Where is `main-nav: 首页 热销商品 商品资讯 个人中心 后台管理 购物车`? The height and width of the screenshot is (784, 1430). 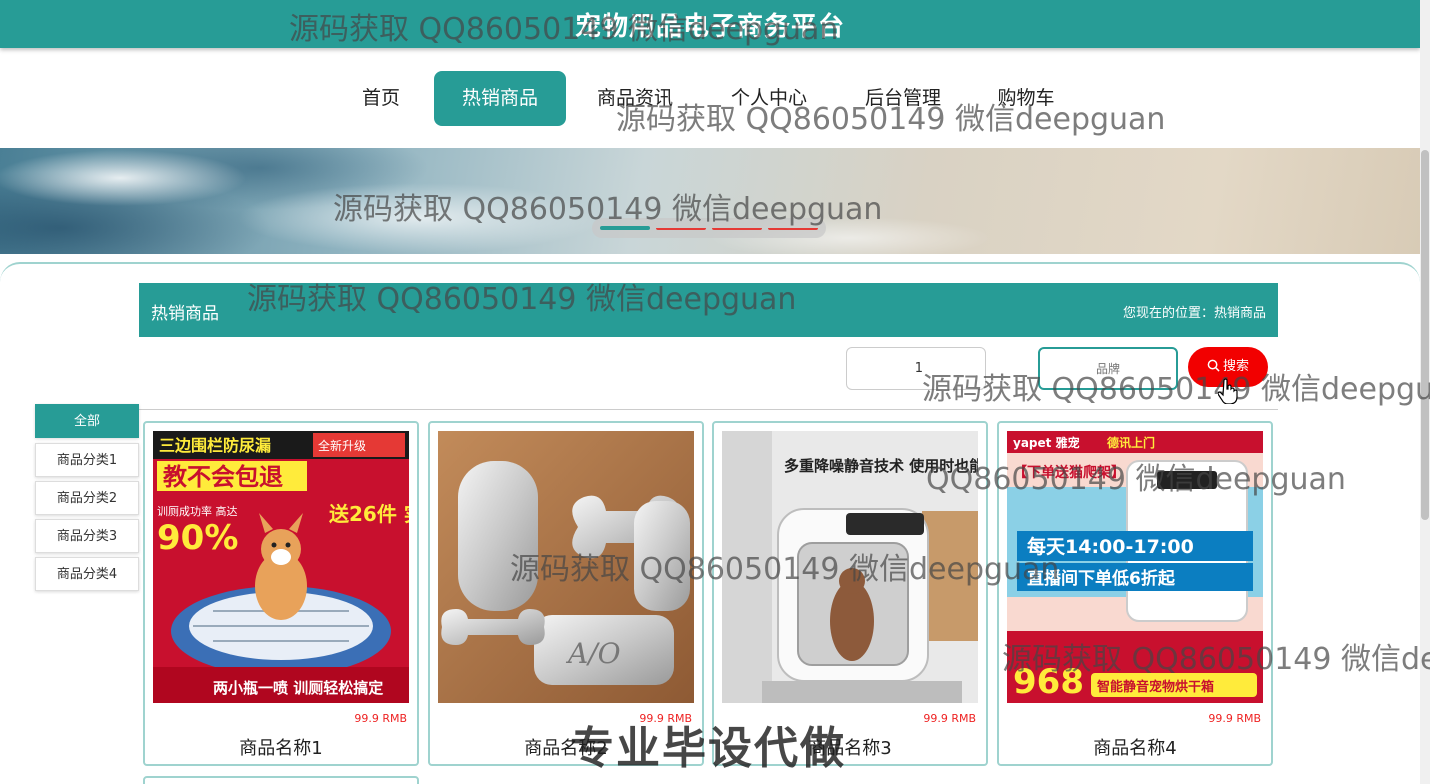
main-nav: 首页 热销商品 商品资讯 个人中心 后台管理 购物车 is located at coordinates (710, 98).